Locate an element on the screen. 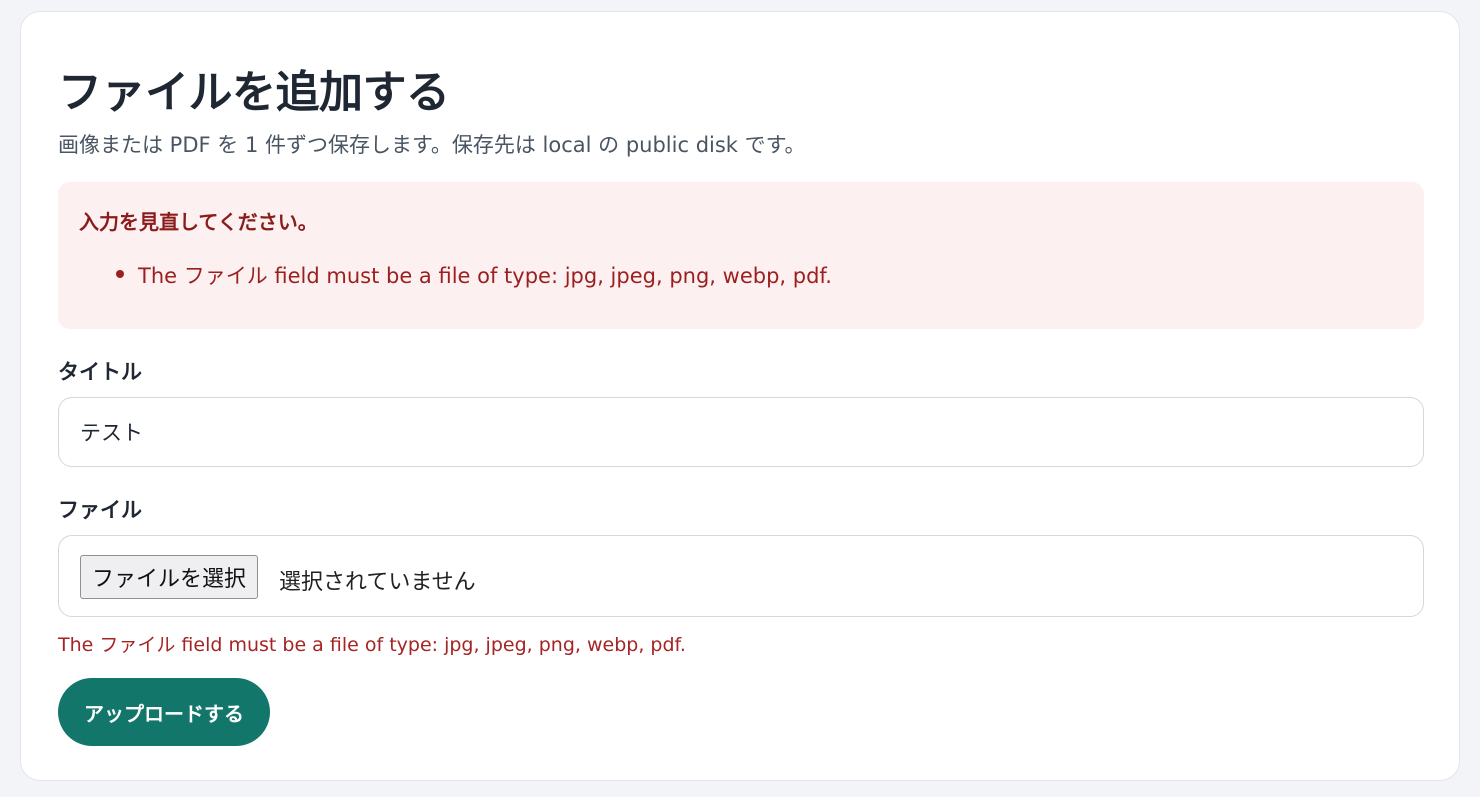 The width and height of the screenshot is (1480, 797). file-selection-status: 選択されていません is located at coordinates (377, 582).